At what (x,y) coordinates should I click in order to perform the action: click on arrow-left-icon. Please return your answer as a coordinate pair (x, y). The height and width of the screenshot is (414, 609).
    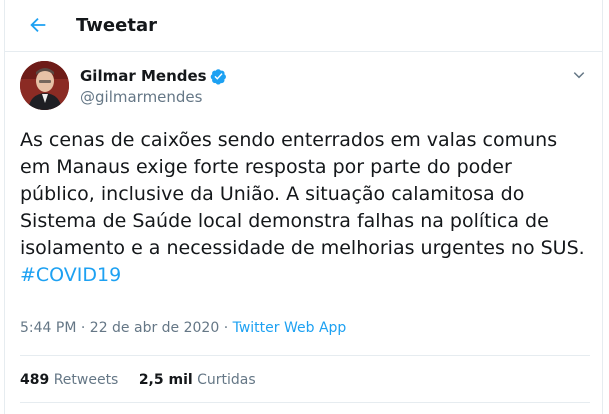
    Looking at the image, I should click on (38, 25).